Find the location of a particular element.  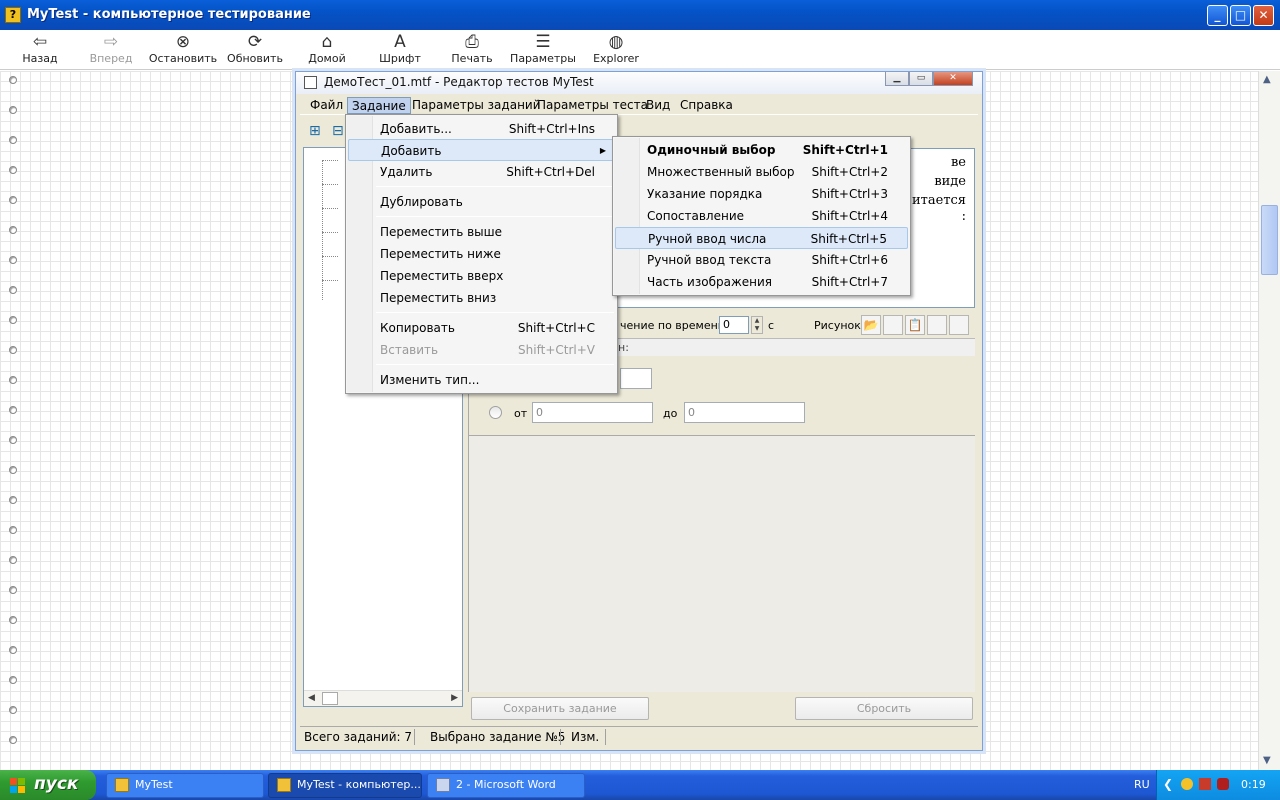

menu-item-move-top: Переместить вверх is located at coordinates (481, 276).